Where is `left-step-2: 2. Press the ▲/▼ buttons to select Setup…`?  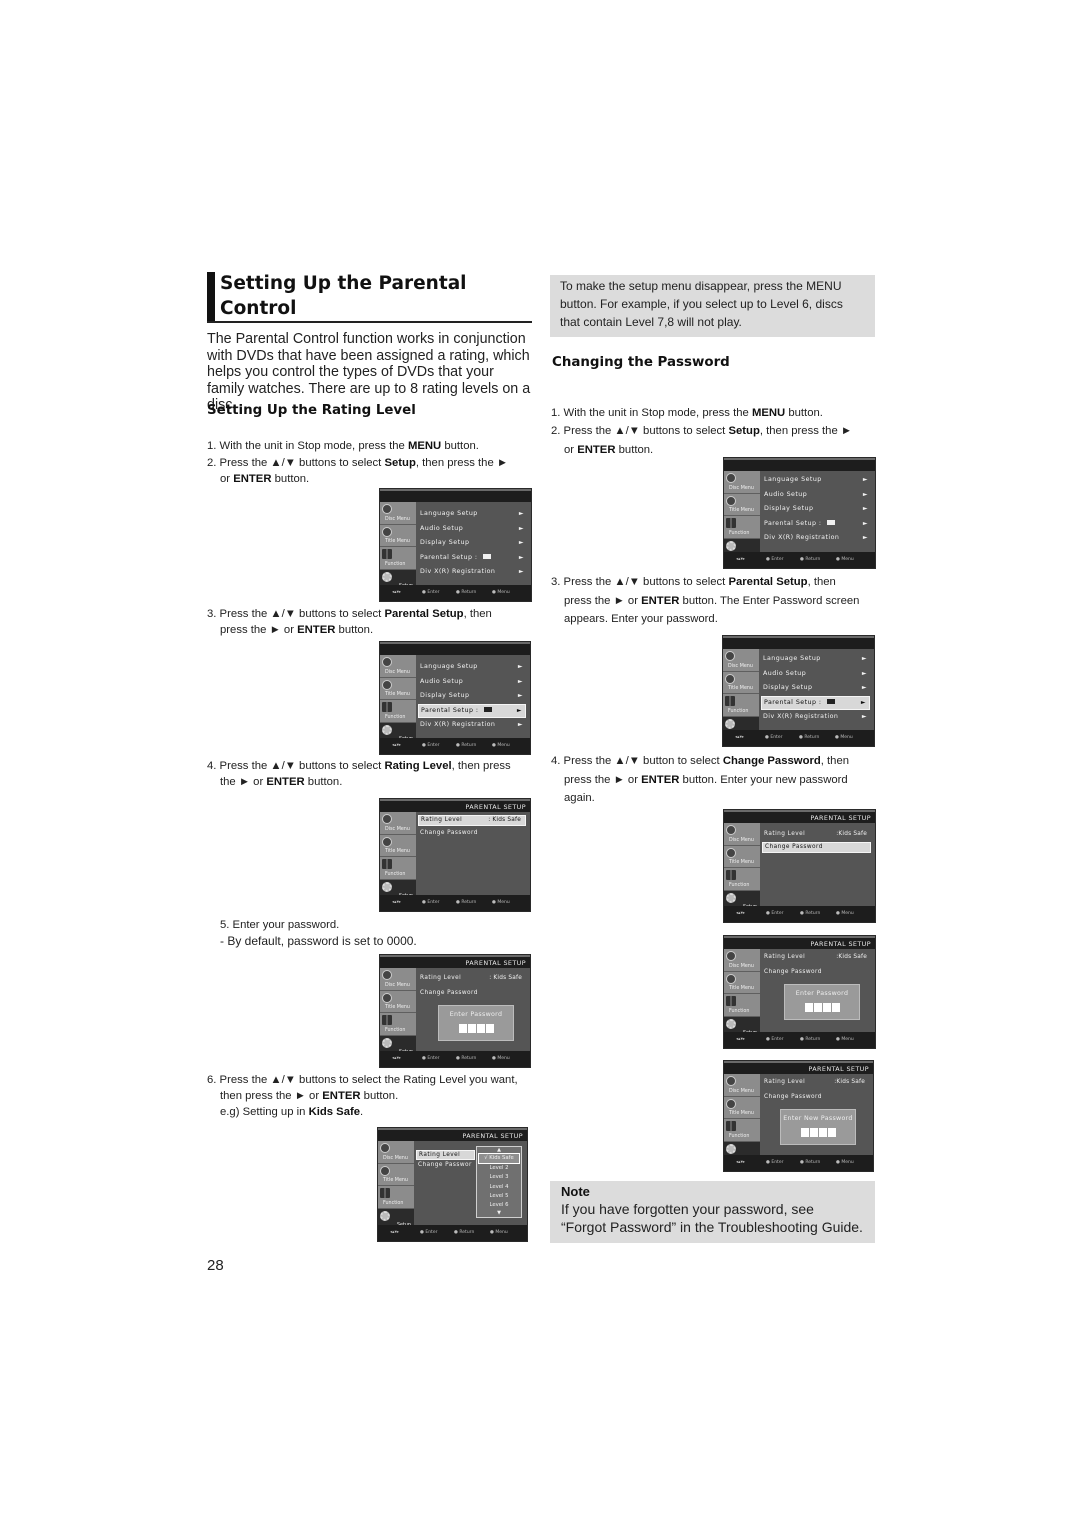 left-step-2: 2. Press the ▲/▼ buttons to select Setup… is located at coordinates (372, 471).